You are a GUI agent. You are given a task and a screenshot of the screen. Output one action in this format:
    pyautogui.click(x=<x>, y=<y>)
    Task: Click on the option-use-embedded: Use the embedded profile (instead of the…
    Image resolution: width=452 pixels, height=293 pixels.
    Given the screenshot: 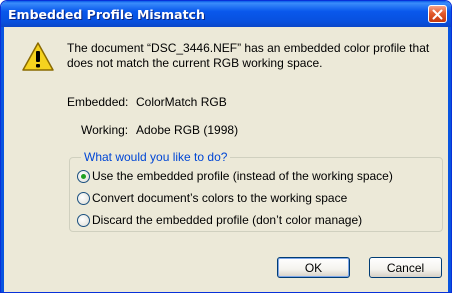 What is the action you would take?
    pyautogui.click(x=235, y=176)
    